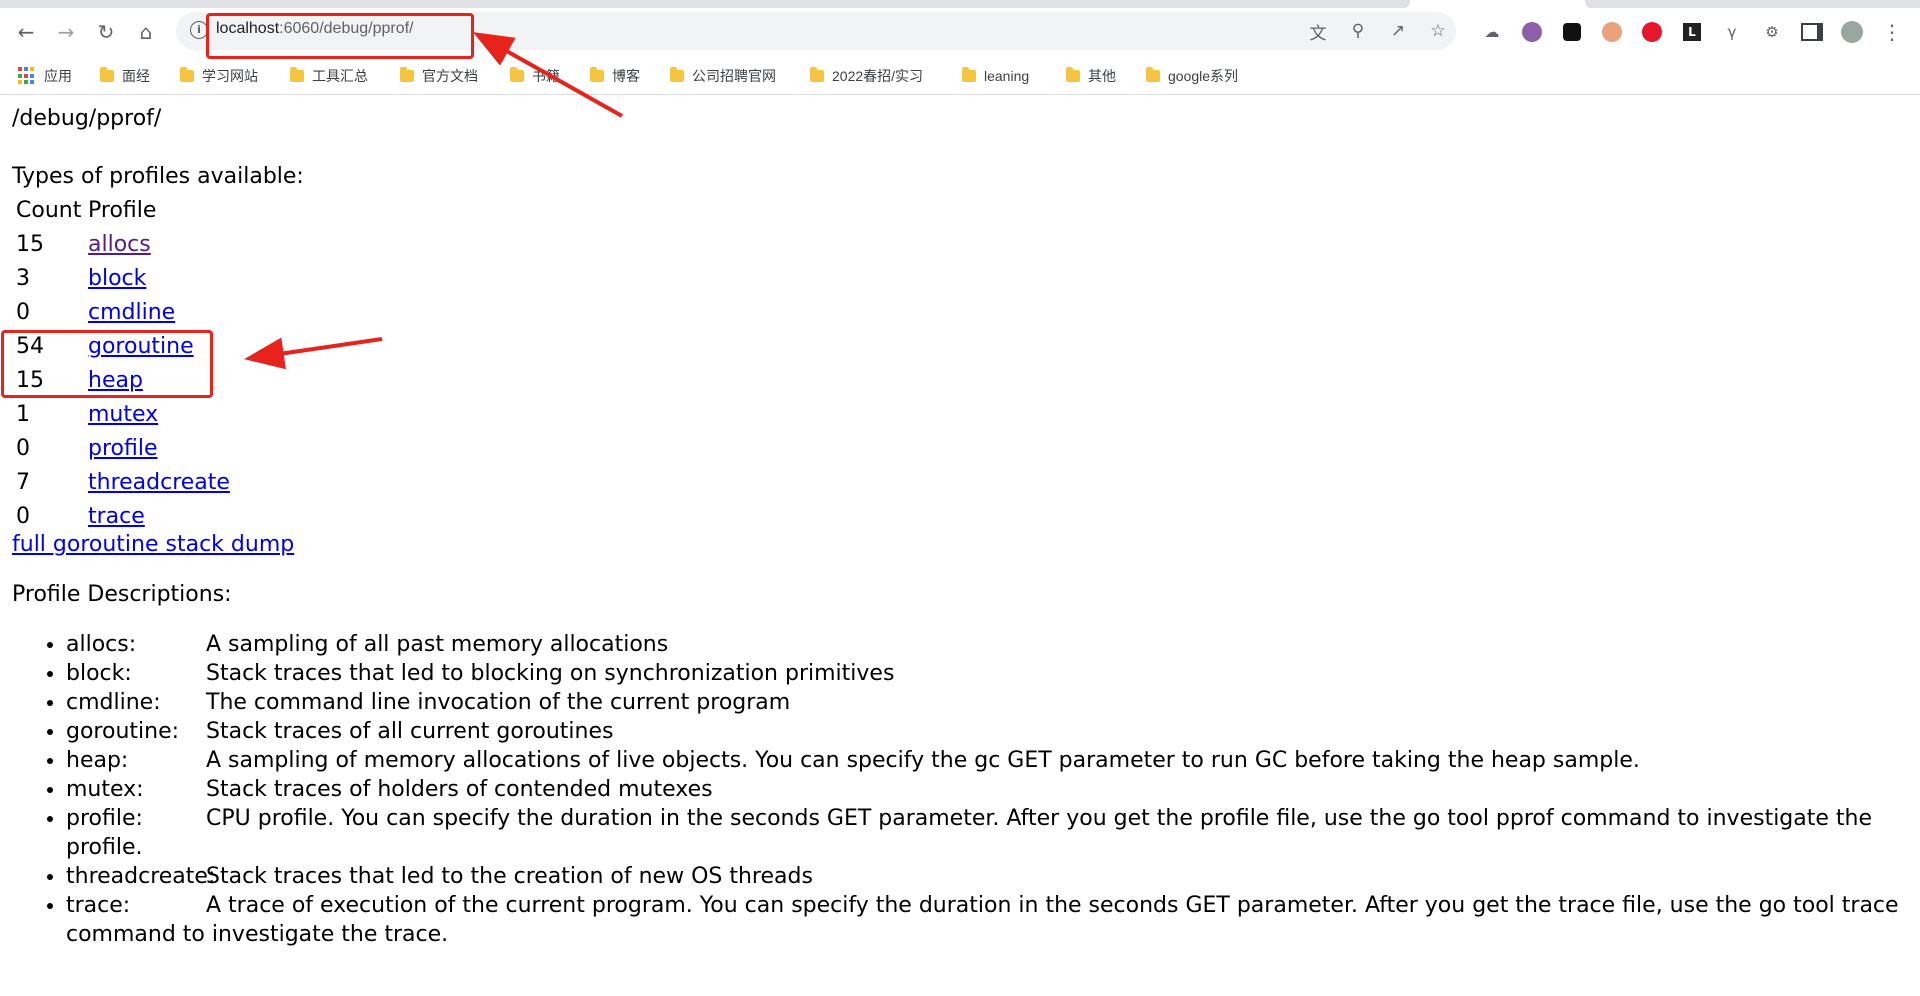  Describe the element at coordinates (30, 244) in the screenshot. I see `profile-count: 15` at that location.